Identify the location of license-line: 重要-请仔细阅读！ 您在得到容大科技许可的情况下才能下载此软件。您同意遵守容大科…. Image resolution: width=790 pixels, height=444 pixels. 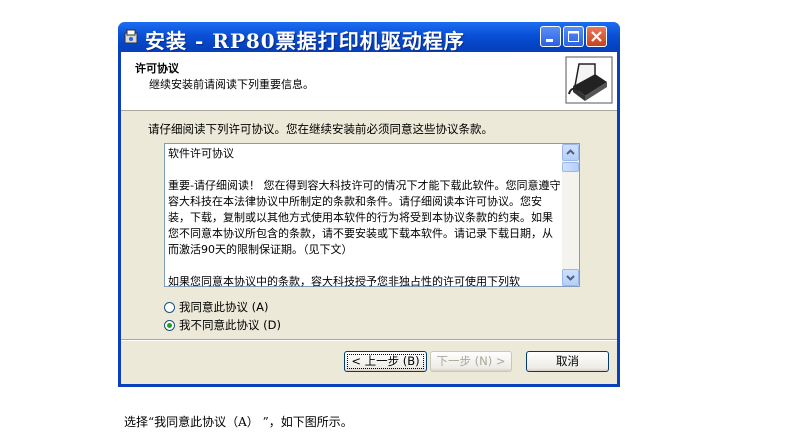
(364, 217).